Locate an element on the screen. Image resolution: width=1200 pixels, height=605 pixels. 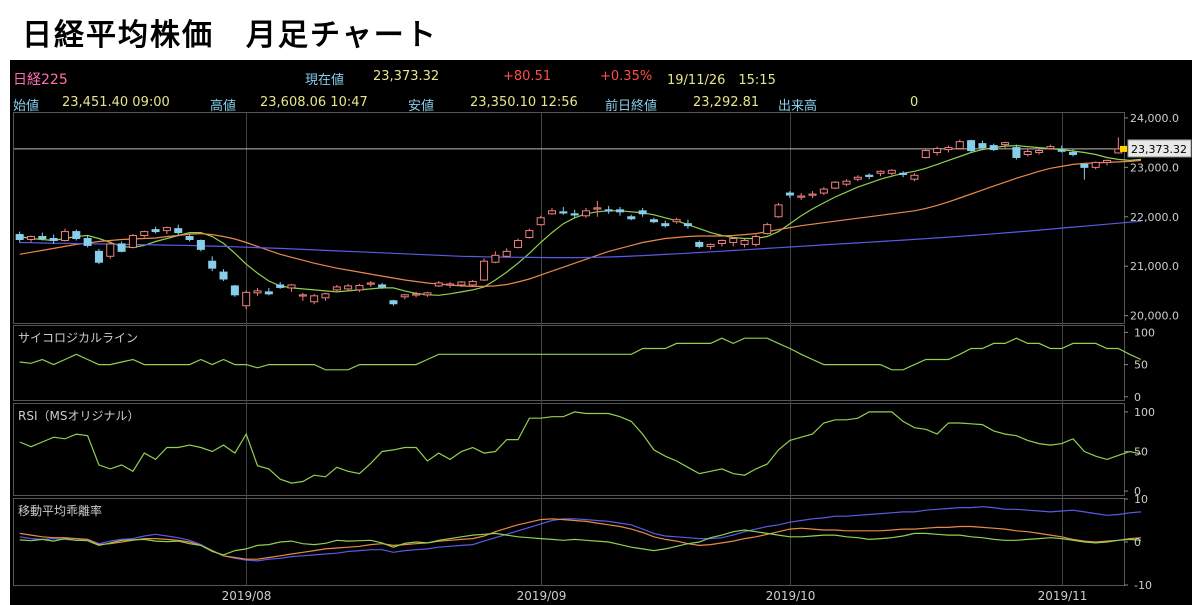
dev-long-line is located at coordinates (580, 534).